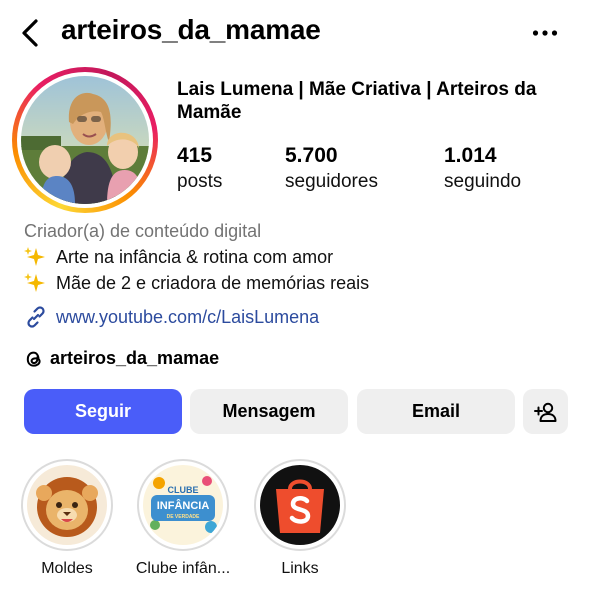 The image size is (591, 597). What do you see at coordinates (269, 411) in the screenshot?
I see `message-button: Mensagem` at bounding box center [269, 411].